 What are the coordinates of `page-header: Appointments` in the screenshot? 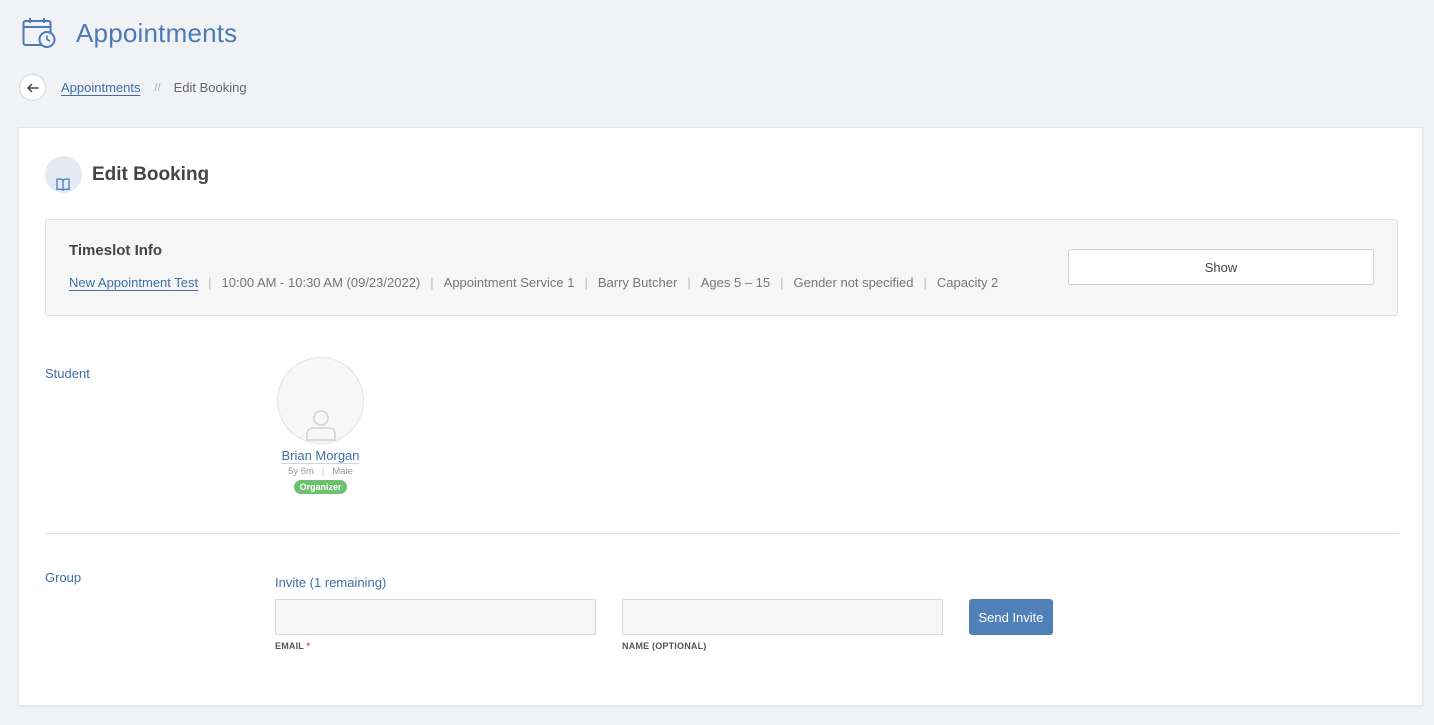 It's located at (129, 33).